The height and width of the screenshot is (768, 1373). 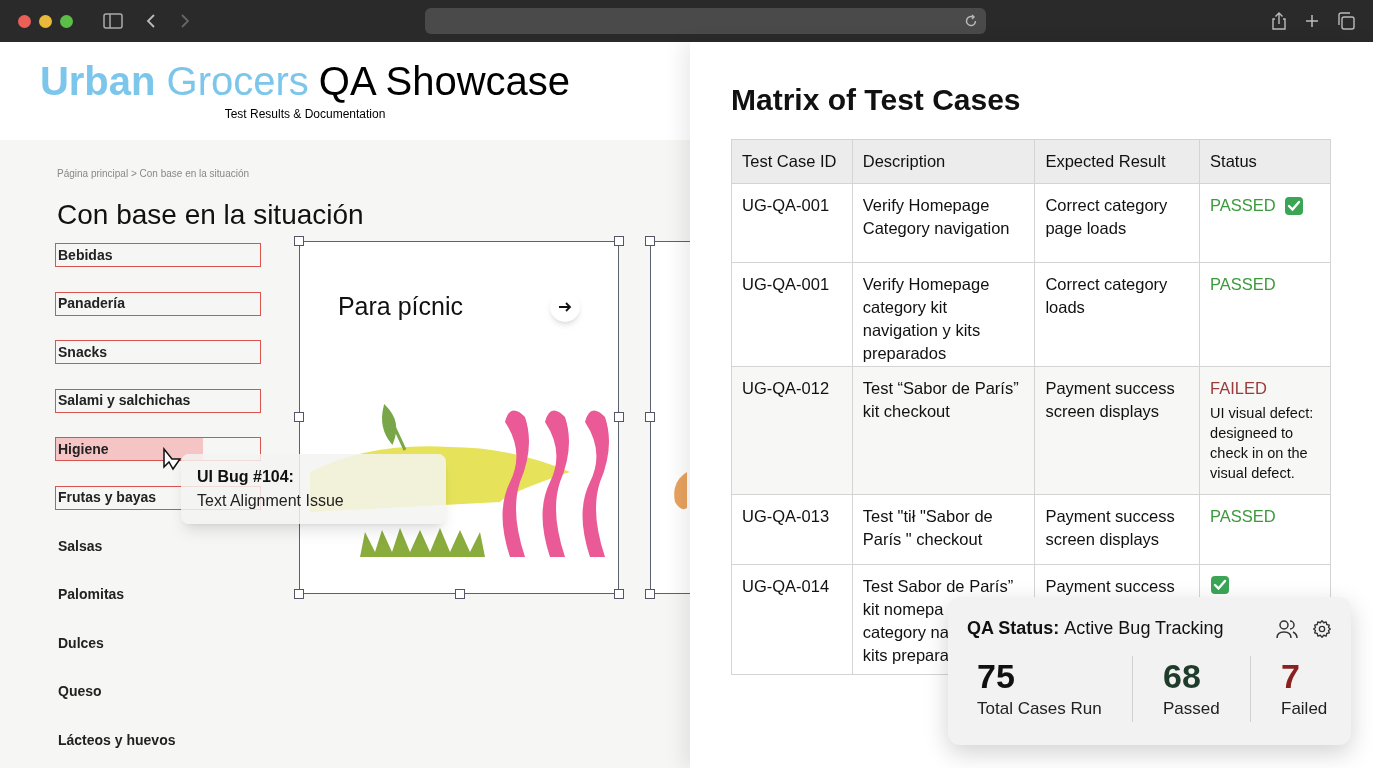 I want to click on column-header: Description, so click(x=943, y=161).